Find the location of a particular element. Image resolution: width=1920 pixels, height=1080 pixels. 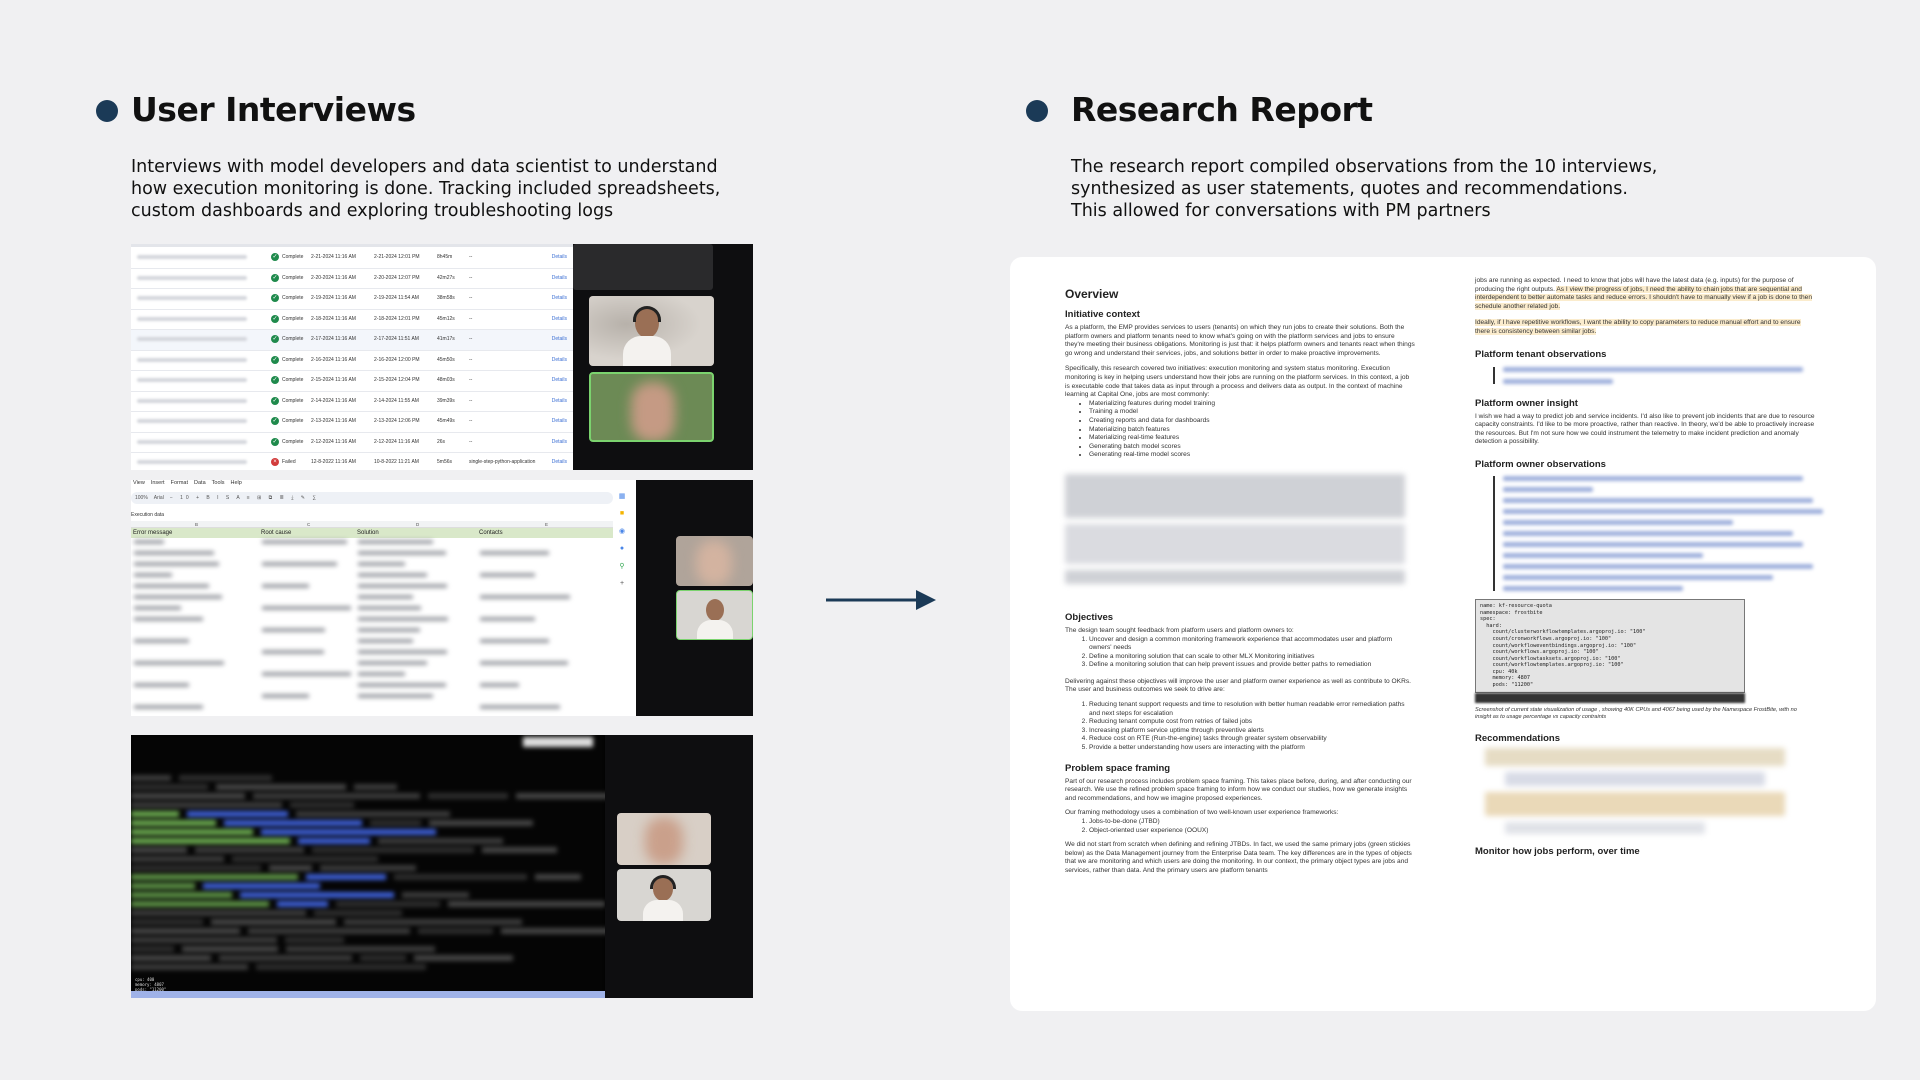

table-header-bar is located at coordinates (352, 245).